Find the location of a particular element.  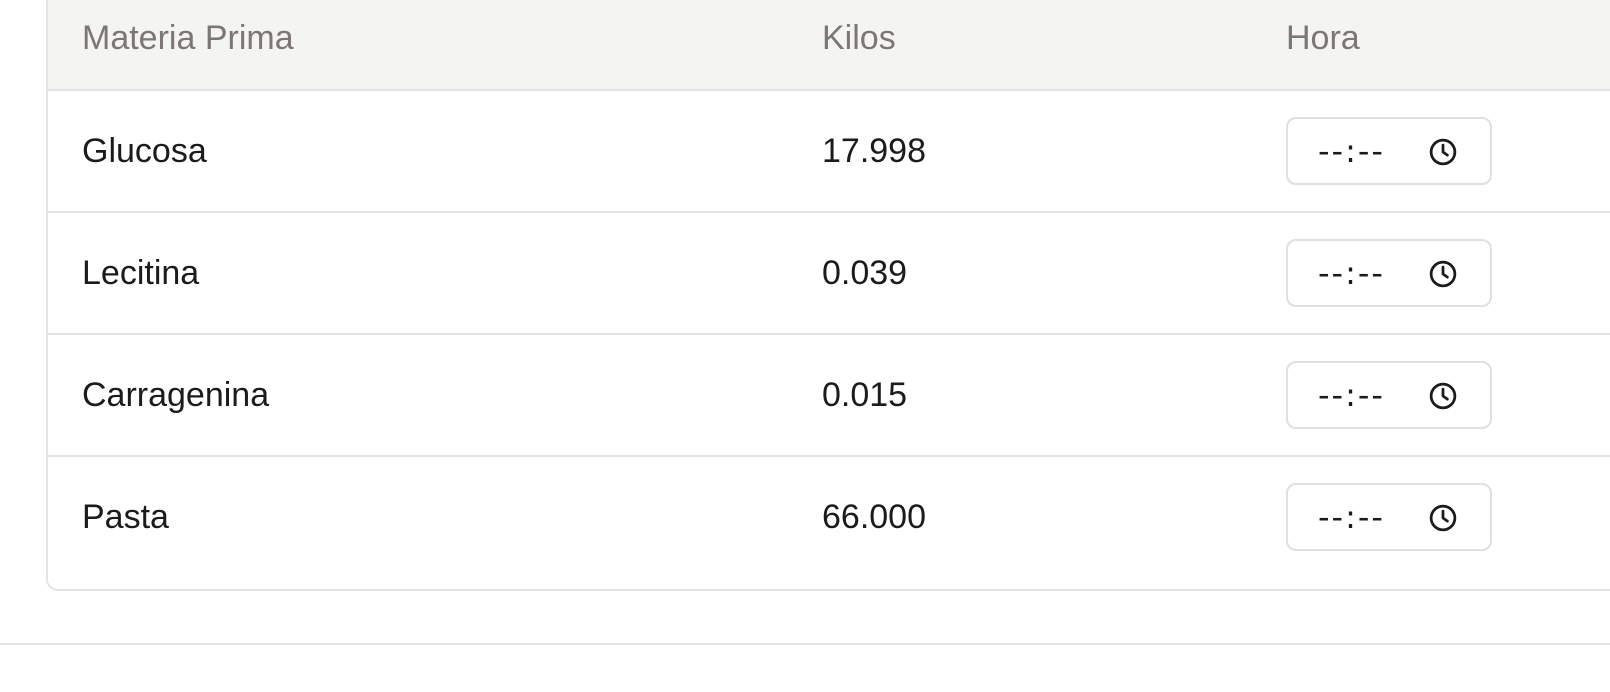

row-name: Lecitina is located at coordinates (141, 273).